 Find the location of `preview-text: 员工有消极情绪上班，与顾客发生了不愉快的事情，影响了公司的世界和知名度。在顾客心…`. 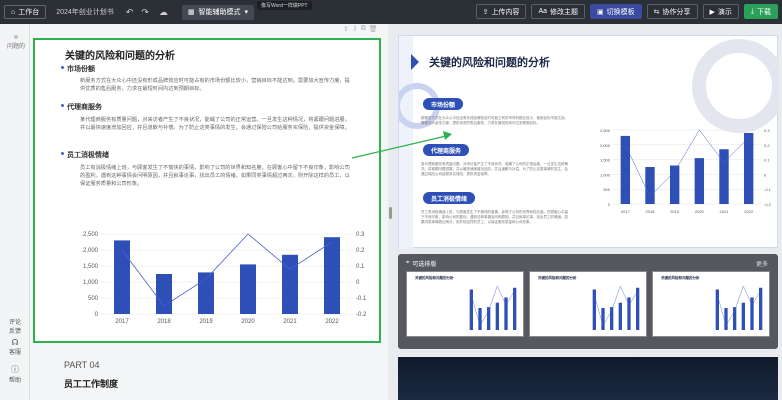

preview-text: 员工有消极情绪上班，与顾客发生了不愉快的事情，影响了公司的世界和知名度。在顾客心… is located at coordinates (494, 217).